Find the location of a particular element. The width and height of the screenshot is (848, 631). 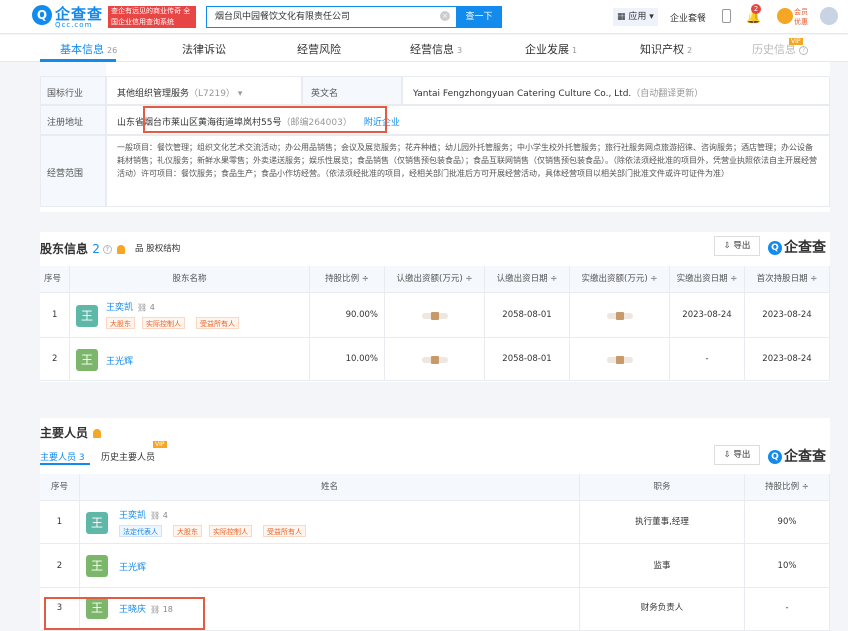

structure-icon: 品 is located at coordinates (141, 249).